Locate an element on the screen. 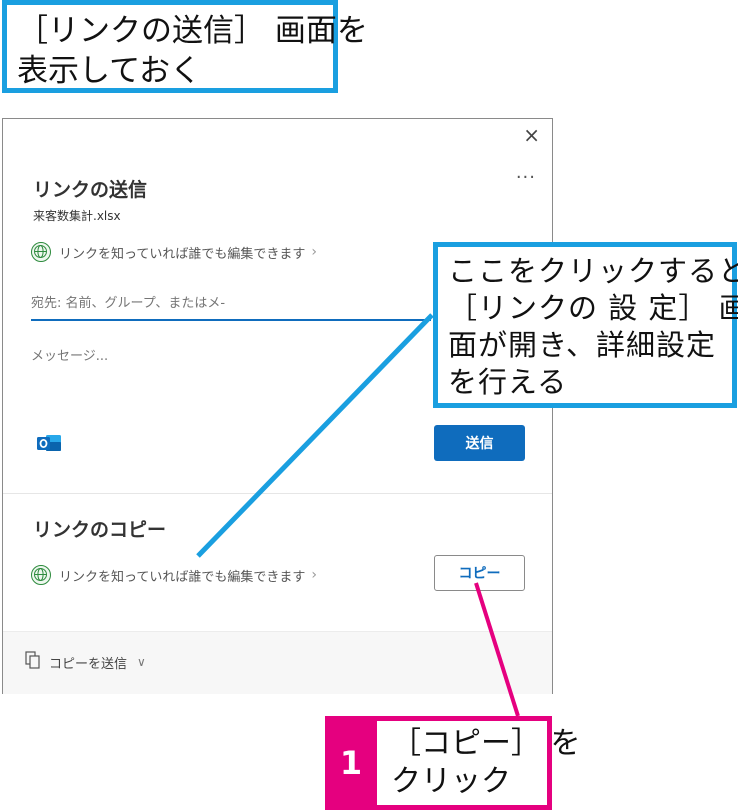  step-number: 1 is located at coordinates (351, 763).